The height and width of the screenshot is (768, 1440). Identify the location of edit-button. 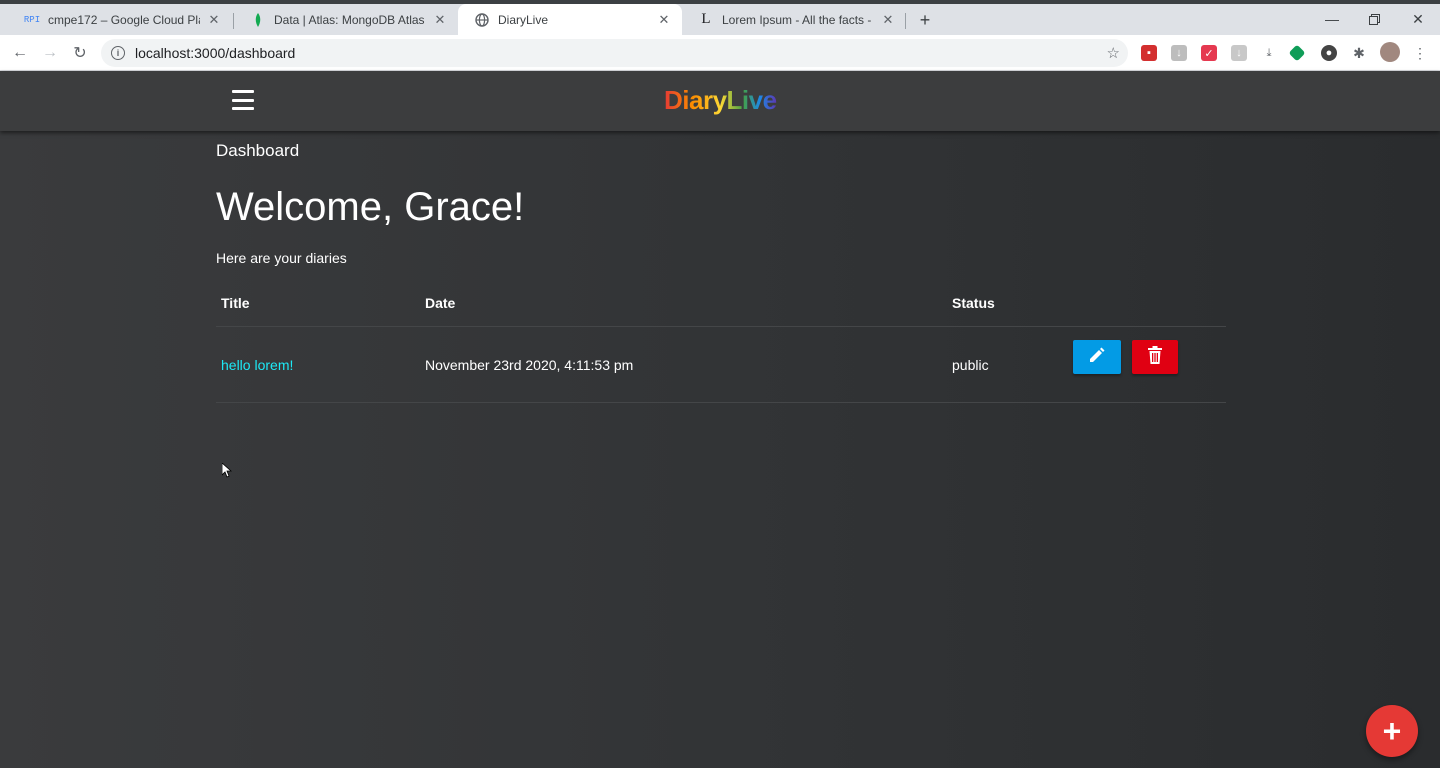
(1097, 357).